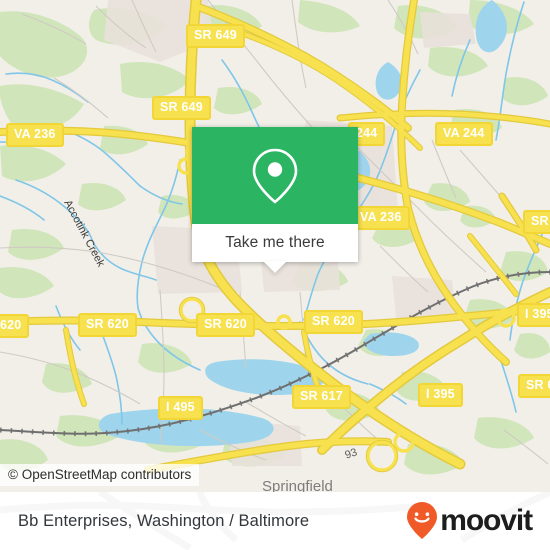 The width and height of the screenshot is (550, 550). I want to click on popup-header, so click(275, 175).